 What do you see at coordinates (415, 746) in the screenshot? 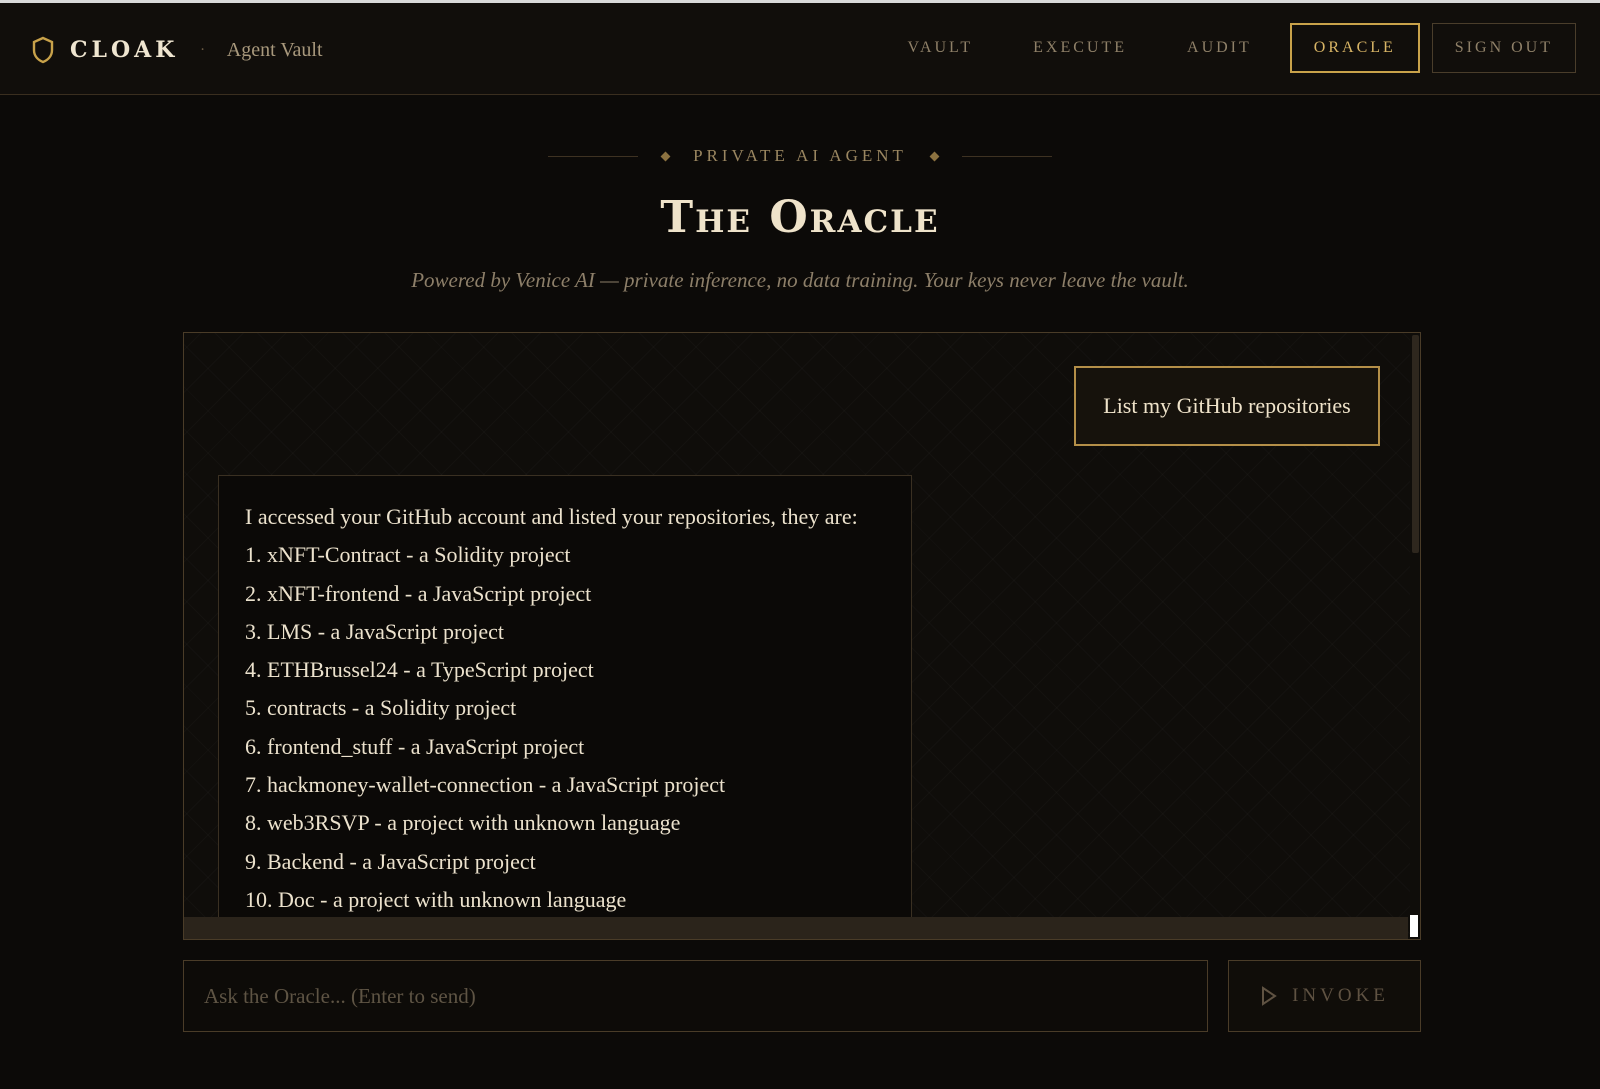
I see `assistant-line: 6. frontend_stuff - a JavaScript project` at bounding box center [415, 746].